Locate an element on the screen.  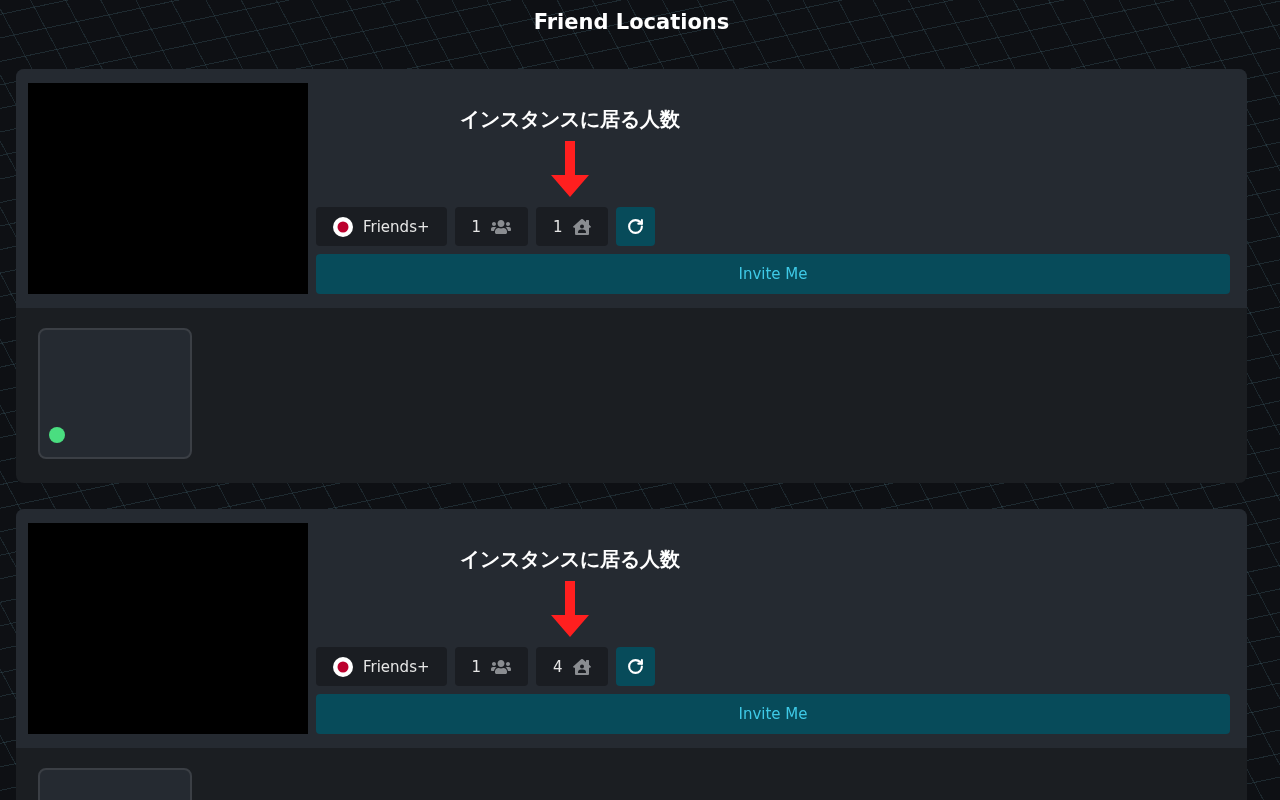
friend-tile is located at coordinates (115, 393).